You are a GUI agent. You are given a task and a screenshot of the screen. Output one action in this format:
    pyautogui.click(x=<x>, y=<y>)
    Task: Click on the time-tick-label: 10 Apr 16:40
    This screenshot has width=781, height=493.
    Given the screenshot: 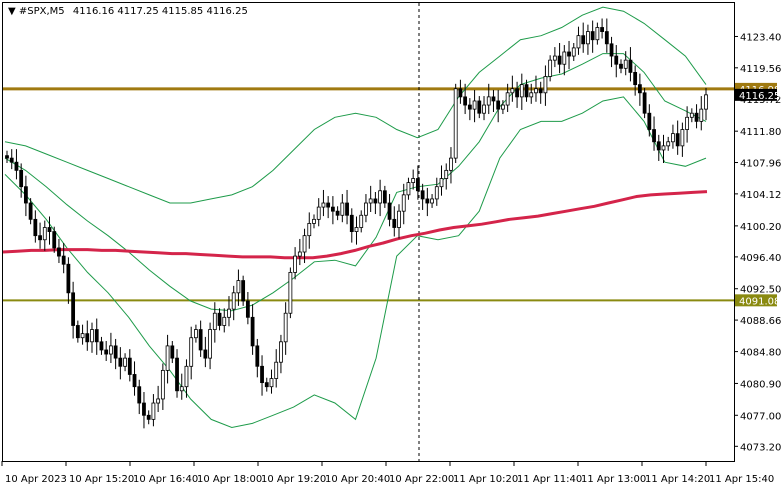 What is the action you would take?
    pyautogui.click(x=165, y=479)
    